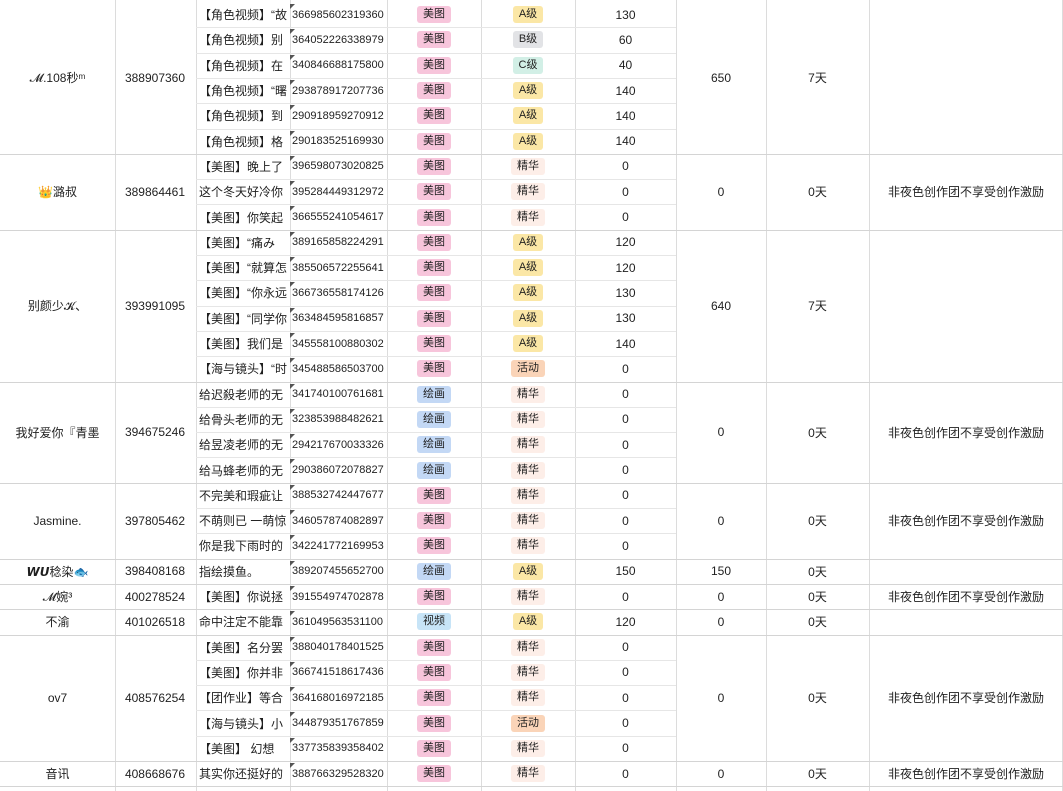 This screenshot has width=1063, height=791. I want to click on post-id-cell: 290386072078827, so click(338, 469).